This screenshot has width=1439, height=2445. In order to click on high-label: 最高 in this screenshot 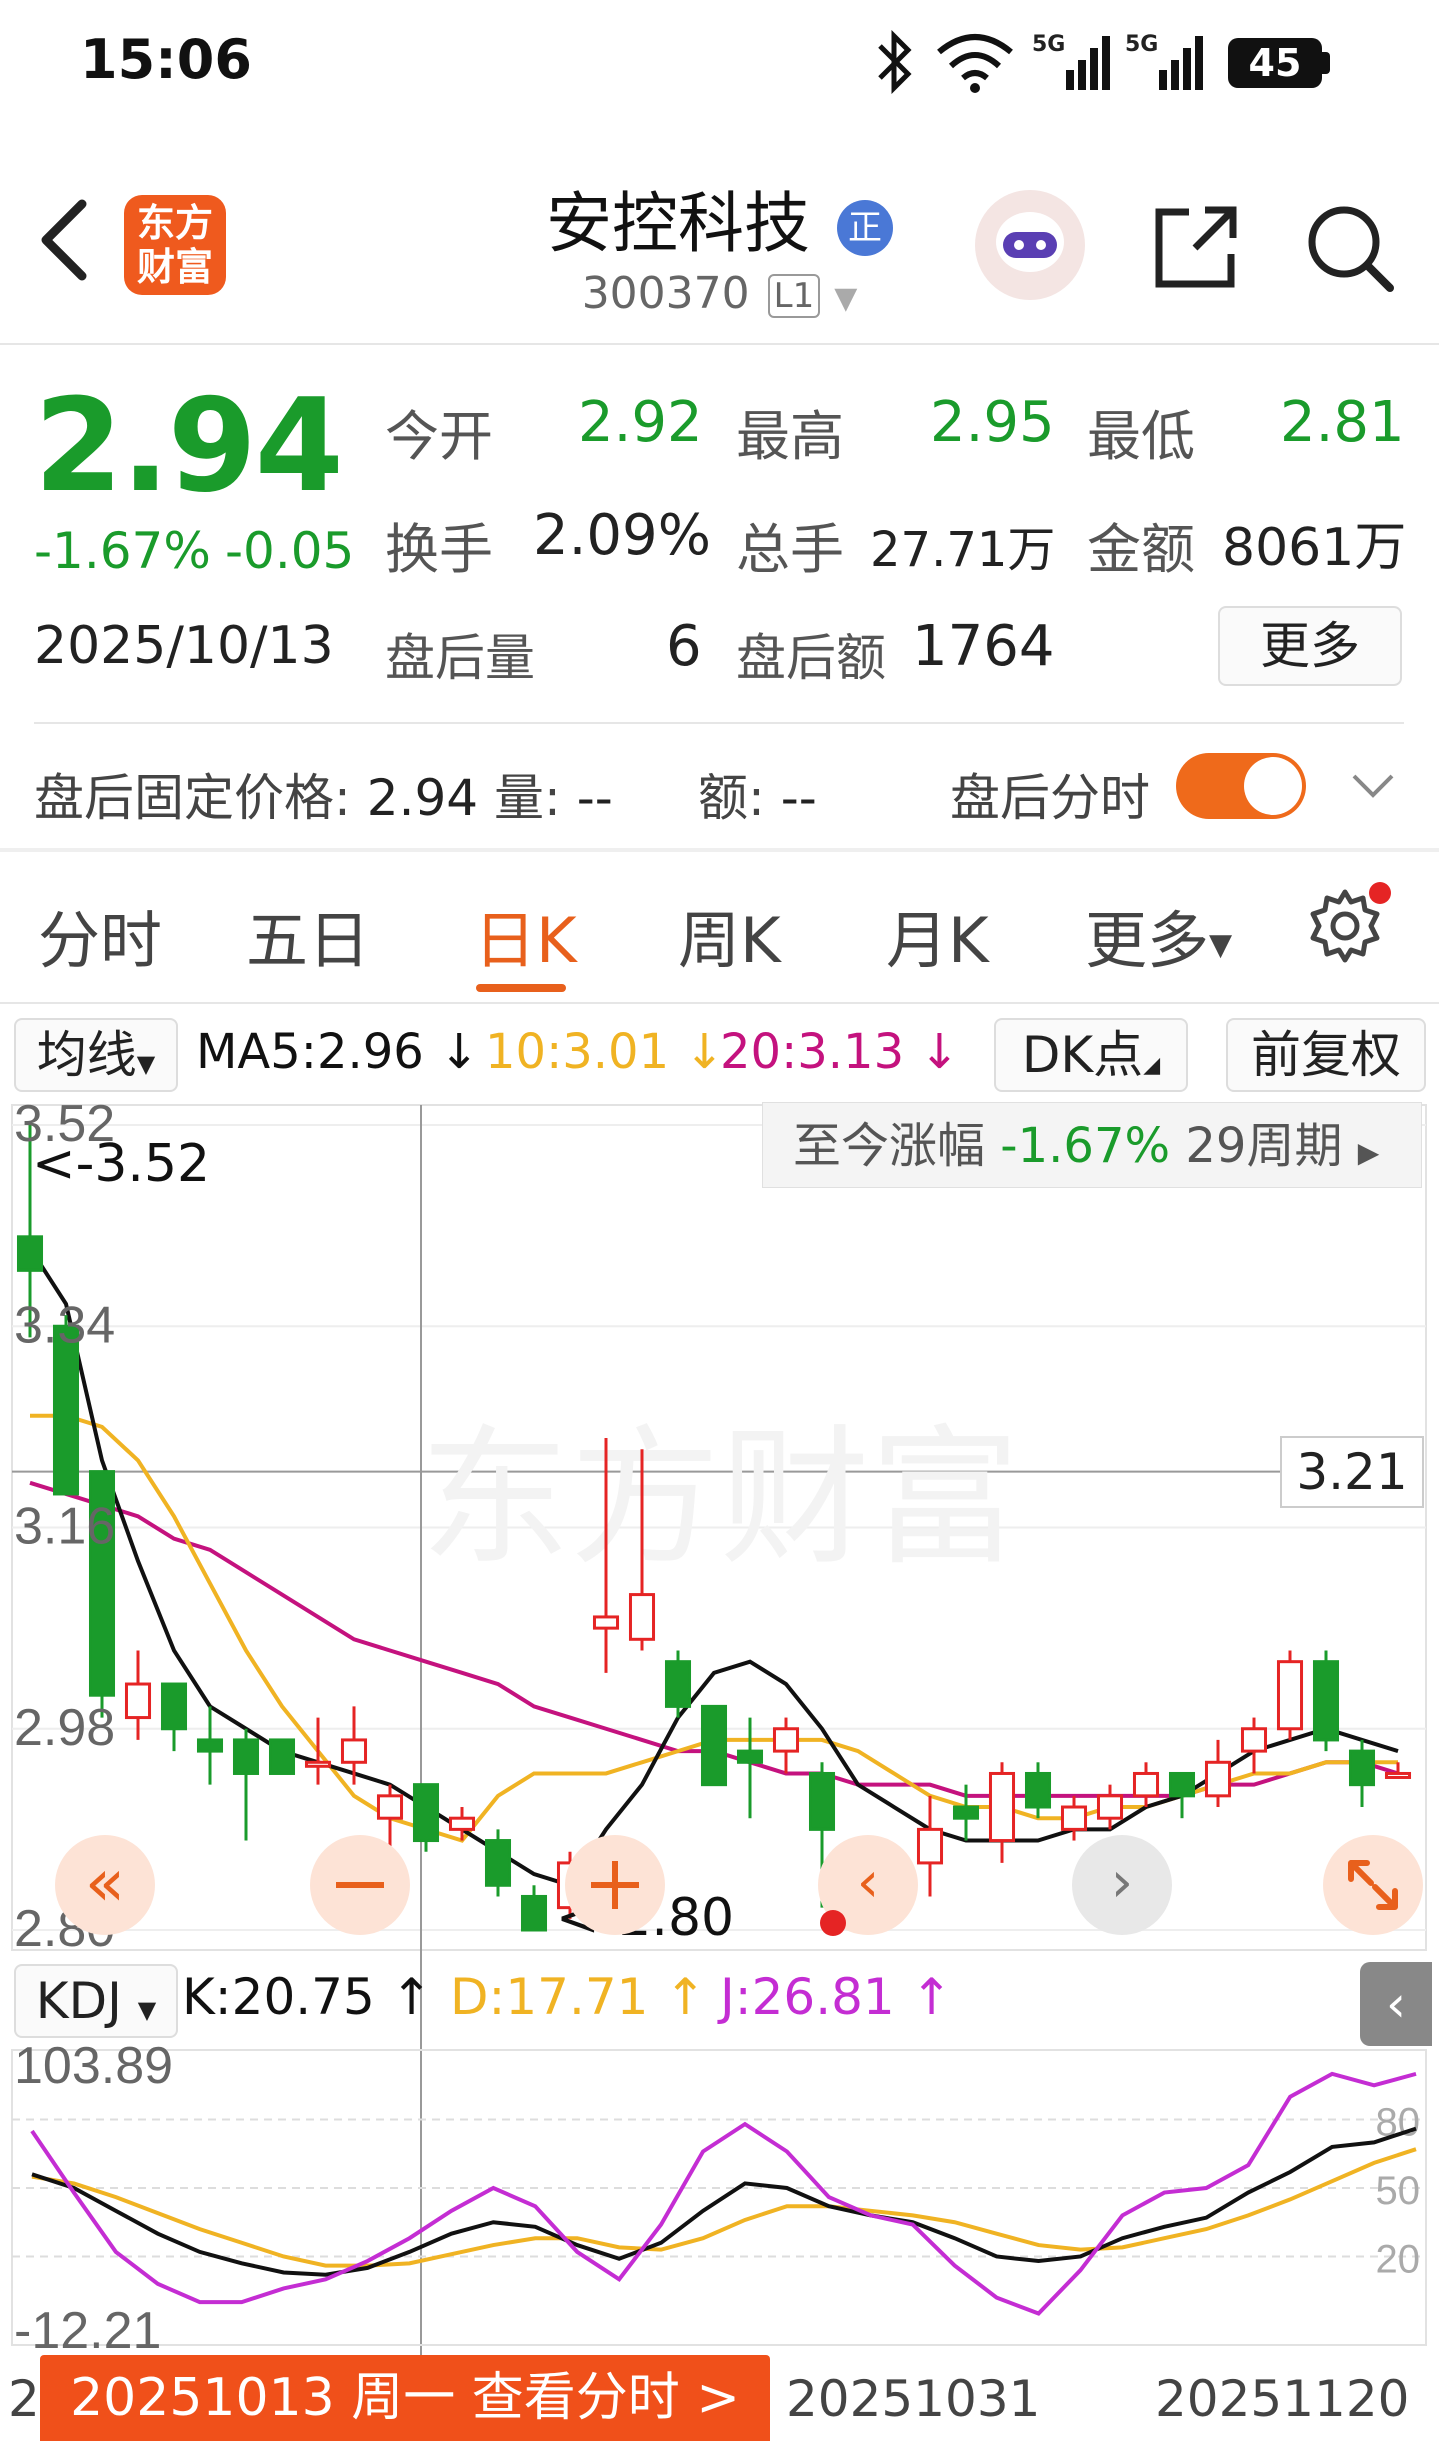, I will do `click(790, 436)`.